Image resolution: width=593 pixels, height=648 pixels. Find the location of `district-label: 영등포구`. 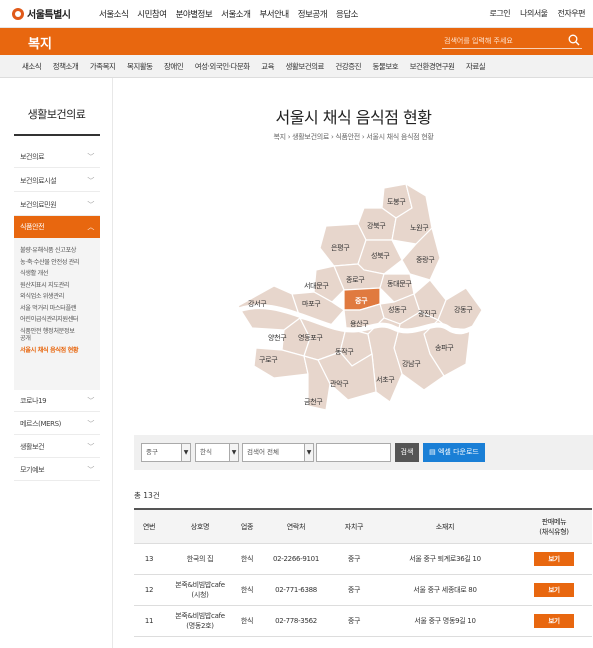

district-label: 영등포구 is located at coordinates (311, 337).